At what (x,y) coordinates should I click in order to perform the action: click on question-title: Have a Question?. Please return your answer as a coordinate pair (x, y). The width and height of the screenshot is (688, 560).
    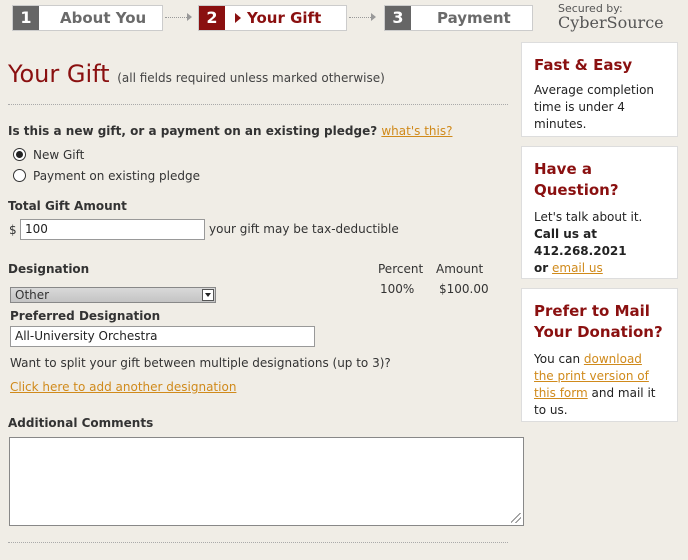
    Looking at the image, I should click on (576, 179).